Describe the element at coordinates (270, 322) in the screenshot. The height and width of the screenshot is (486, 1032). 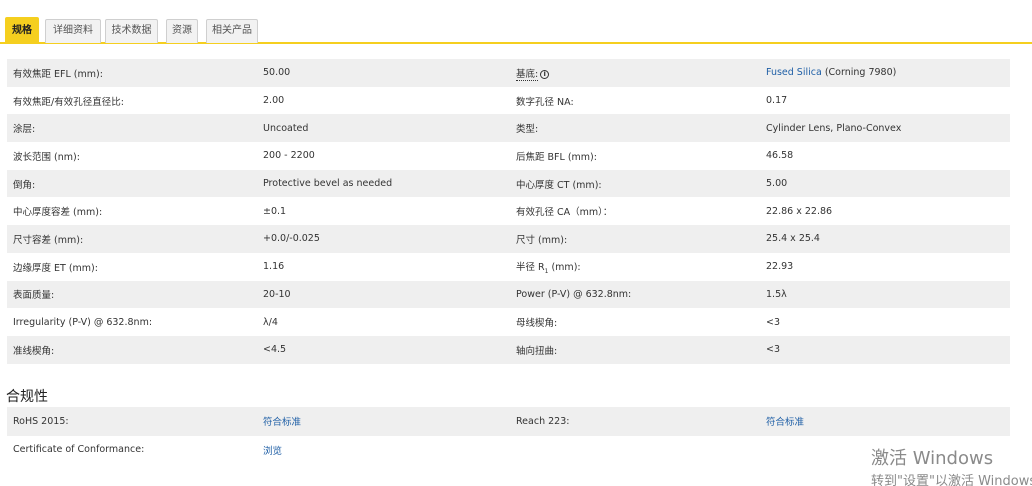
I see `spec-value: λ/4` at that location.